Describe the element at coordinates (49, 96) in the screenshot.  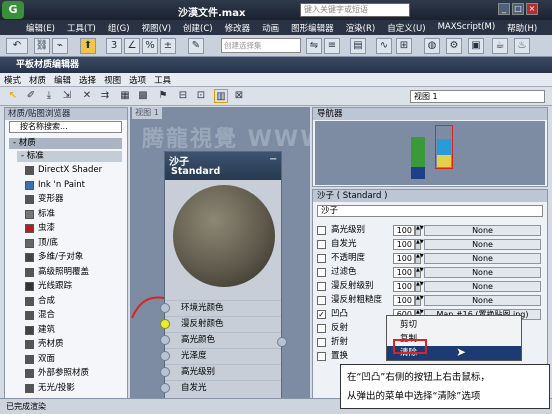
I see `put-to-scene-icon: ⤓` at that location.